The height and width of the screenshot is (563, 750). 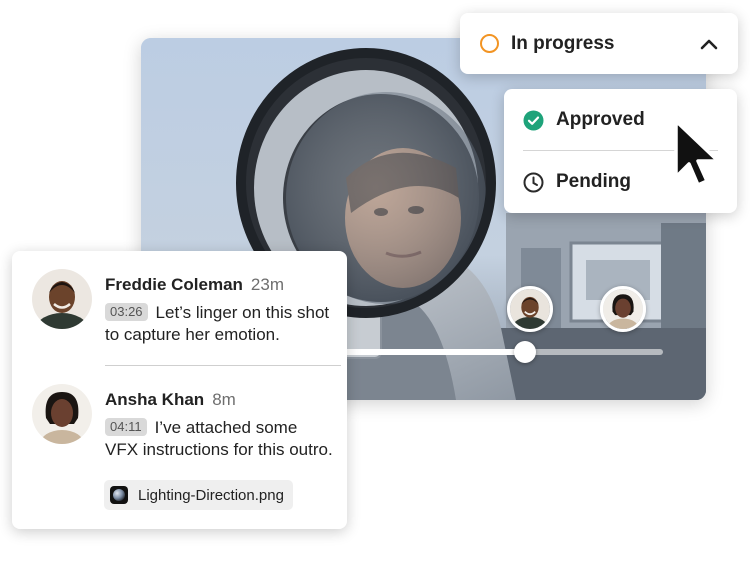 I want to click on video-timestamp-badge: 04:11, so click(x=126, y=427).